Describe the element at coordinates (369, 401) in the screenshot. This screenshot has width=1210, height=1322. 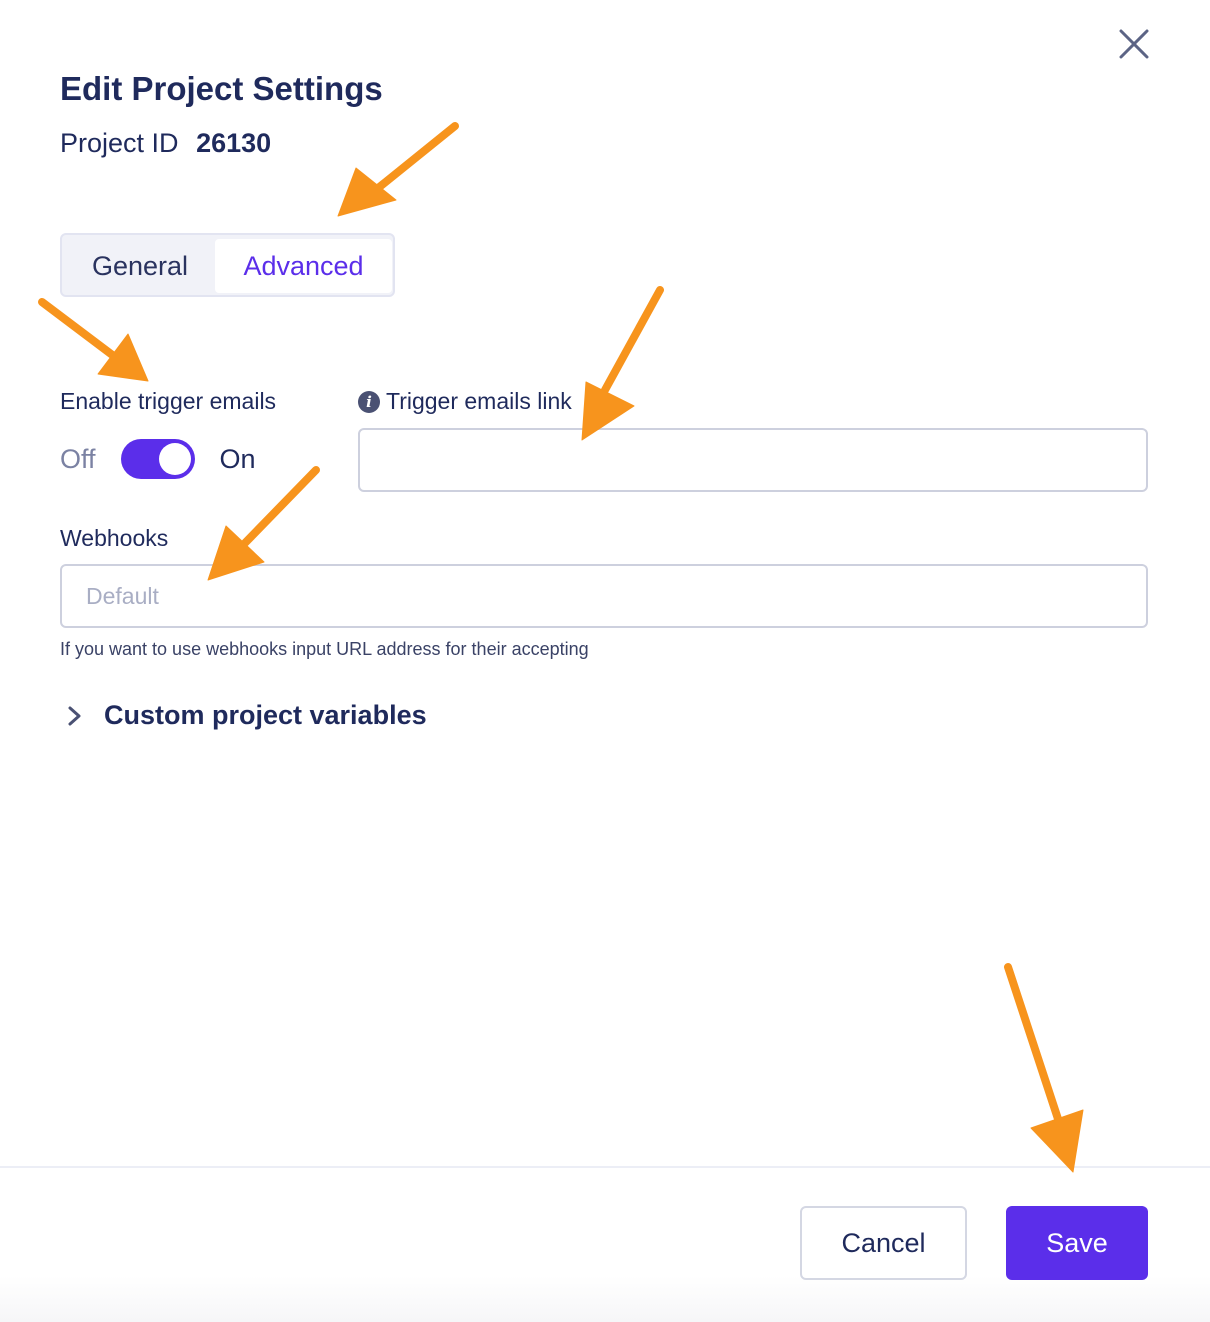
I see `info-icon: i` at that location.